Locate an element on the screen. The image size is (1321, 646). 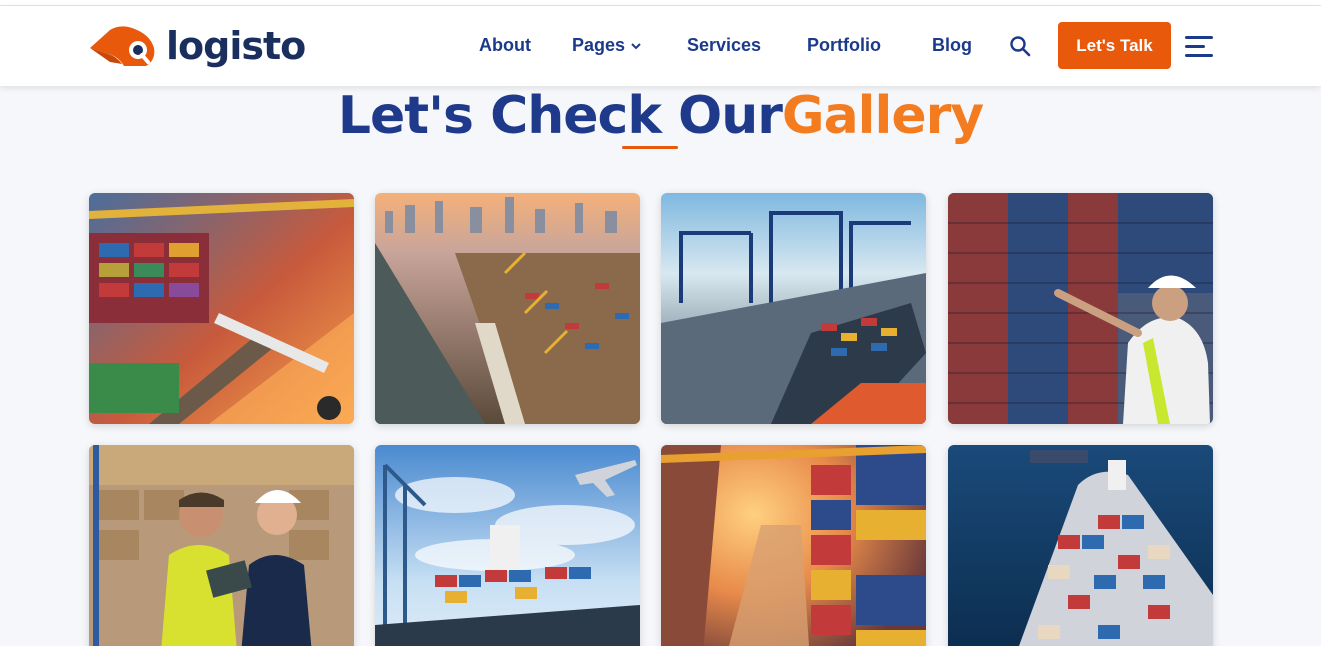
warehouse-workers-image is located at coordinates (221, 545).